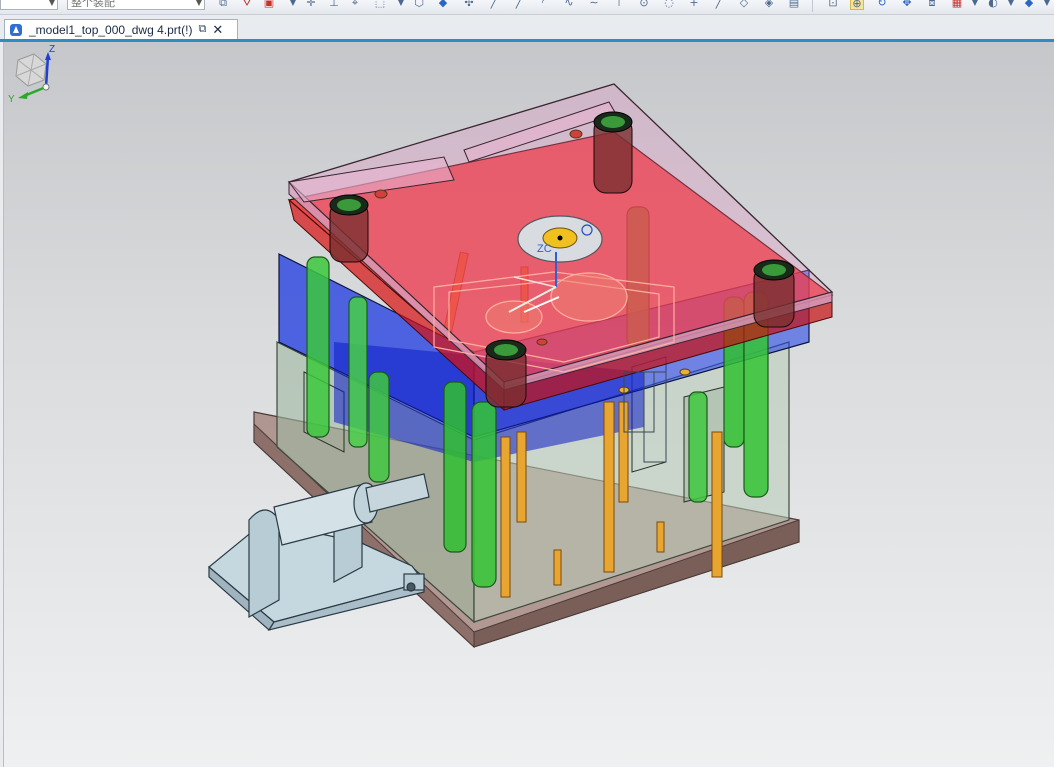 The width and height of the screenshot is (1054, 767). What do you see at coordinates (669, 5) in the screenshot?
I see `quadrant-icon: ◌` at bounding box center [669, 5].